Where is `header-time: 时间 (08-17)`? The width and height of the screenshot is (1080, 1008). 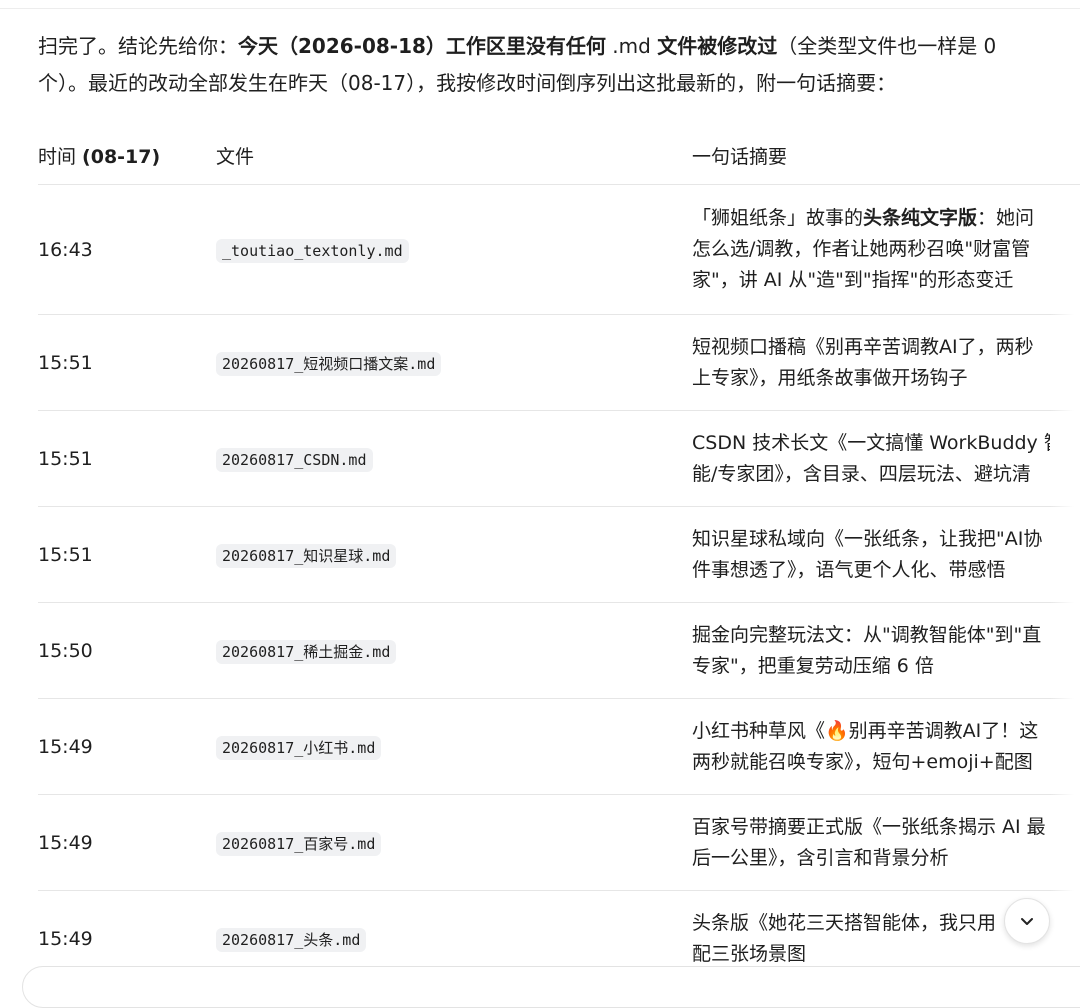
header-time: 时间 (08-17) is located at coordinates (127, 155).